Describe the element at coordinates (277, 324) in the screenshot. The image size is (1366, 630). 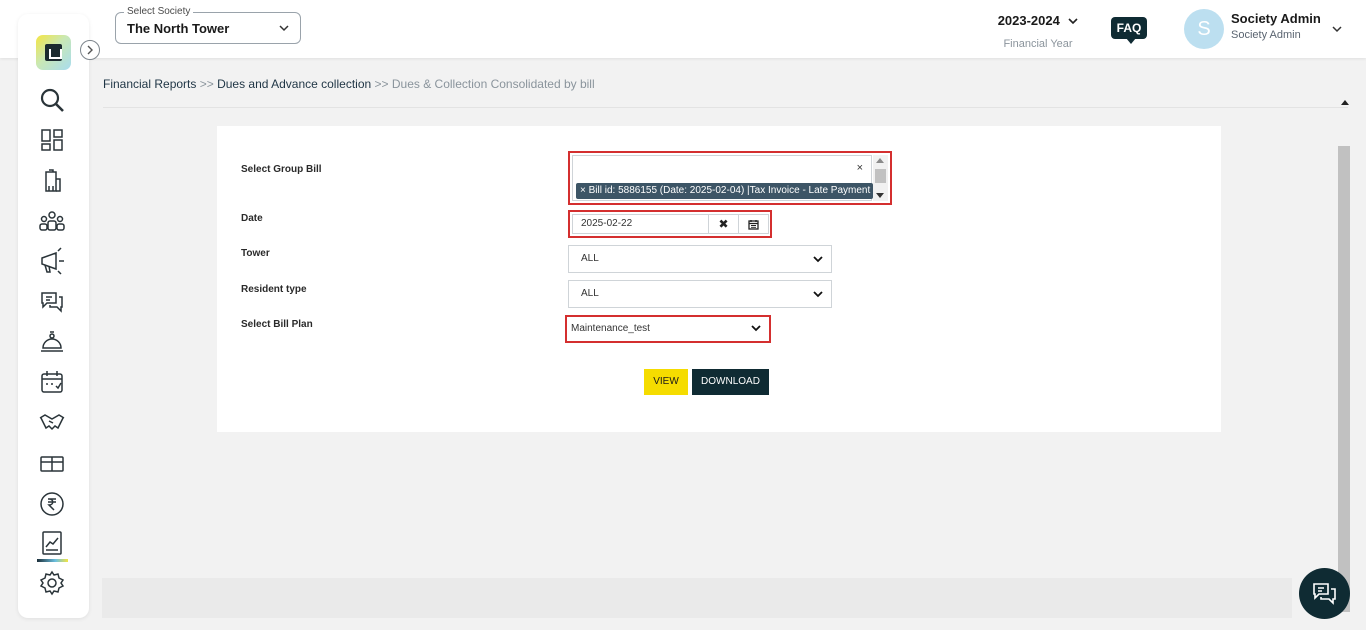
I see `bill-plan-label: Select Bill Plan` at that location.